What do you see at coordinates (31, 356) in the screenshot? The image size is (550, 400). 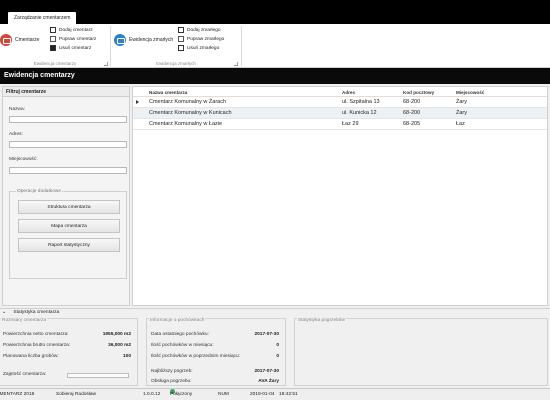 I see `planned-graves-label: Planowana liczba grobów:` at bounding box center [31, 356].